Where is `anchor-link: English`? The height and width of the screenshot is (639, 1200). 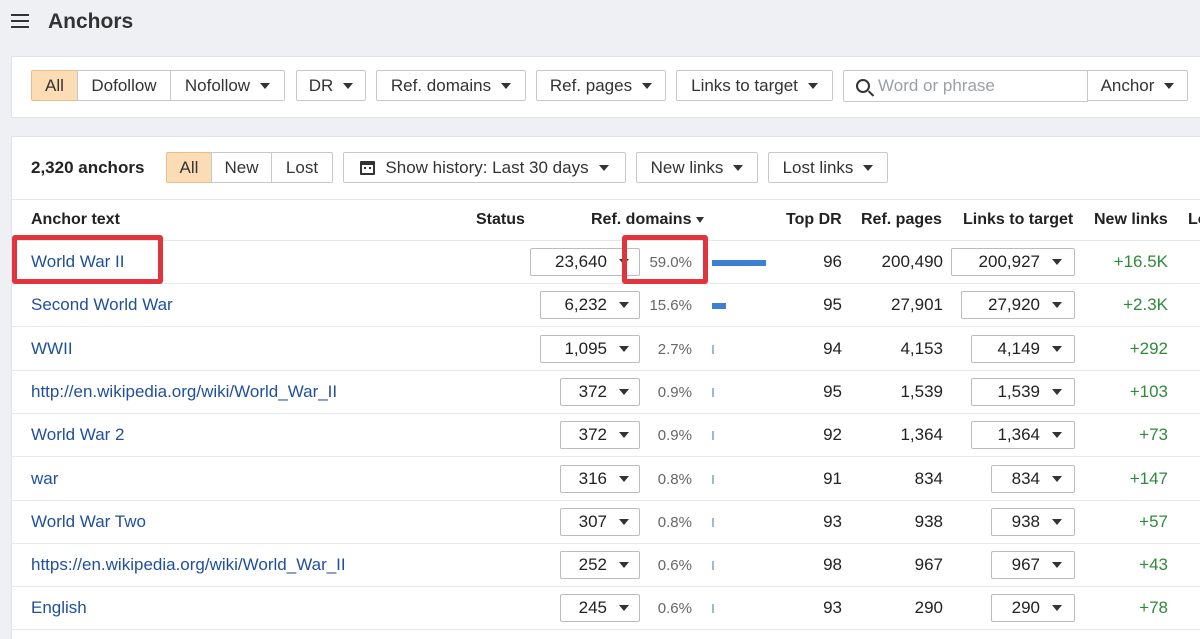
anchor-link: English is located at coordinates (59, 608).